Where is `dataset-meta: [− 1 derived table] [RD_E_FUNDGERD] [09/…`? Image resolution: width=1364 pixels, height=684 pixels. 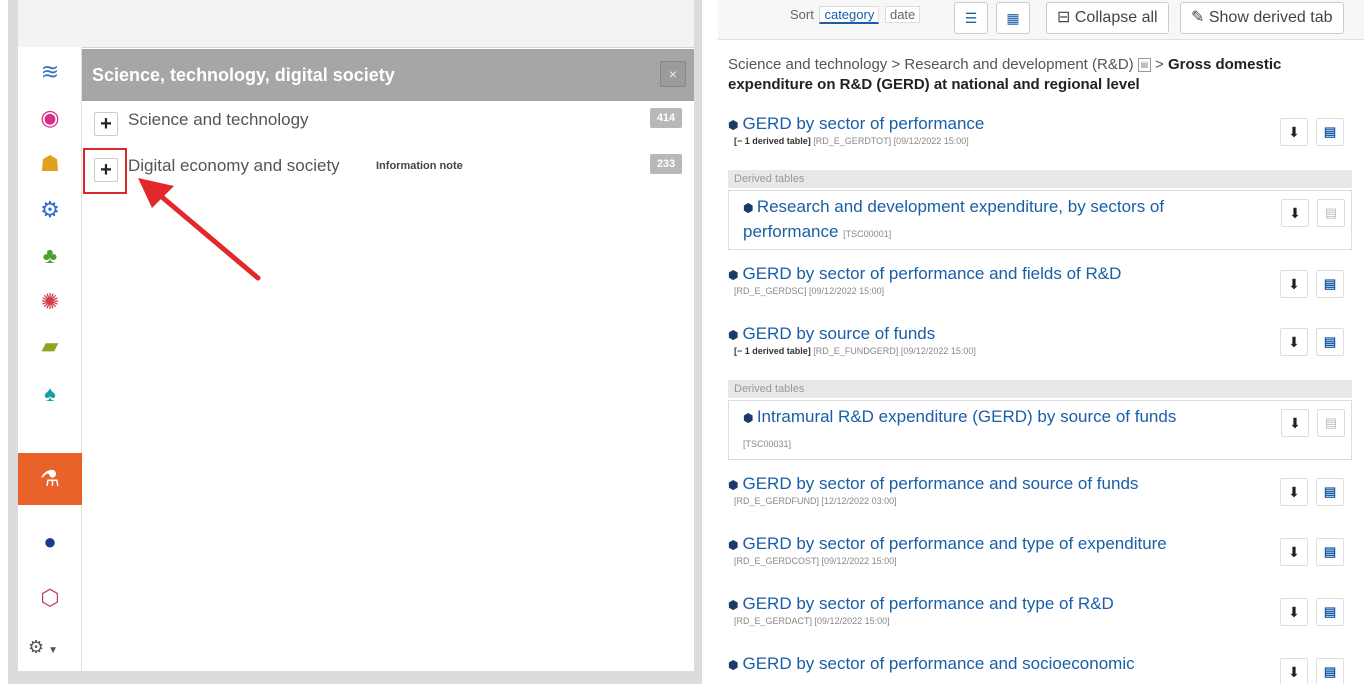 dataset-meta: [− 1 derived table] [RD_E_FUNDGERD] [09/… is located at coordinates (855, 351).